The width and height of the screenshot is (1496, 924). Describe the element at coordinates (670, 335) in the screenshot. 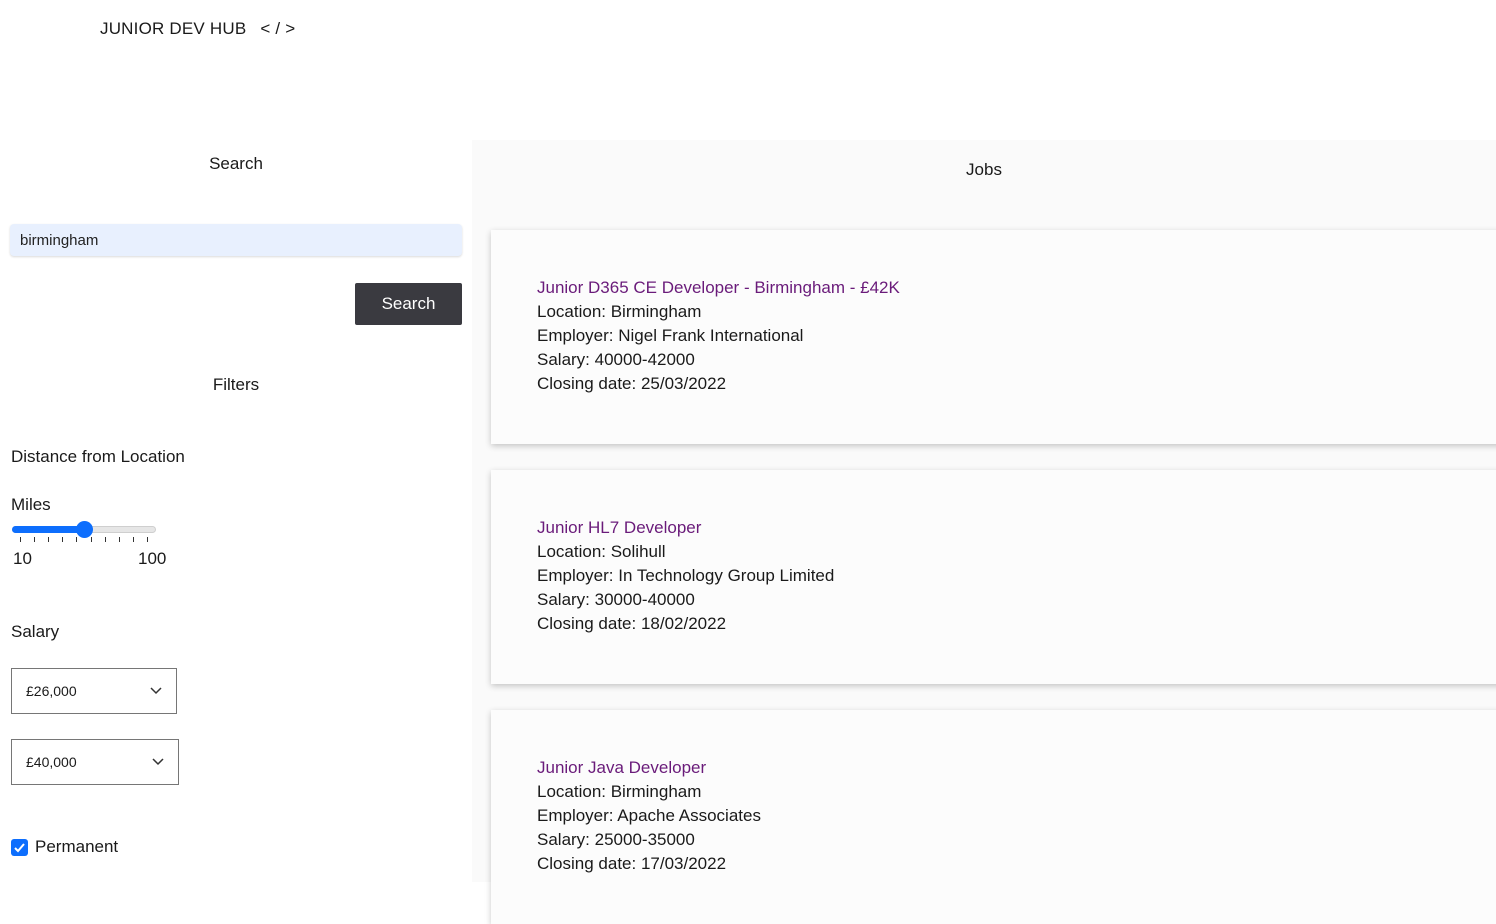

I see `job-employer: Employer: Nigel Frank International` at that location.